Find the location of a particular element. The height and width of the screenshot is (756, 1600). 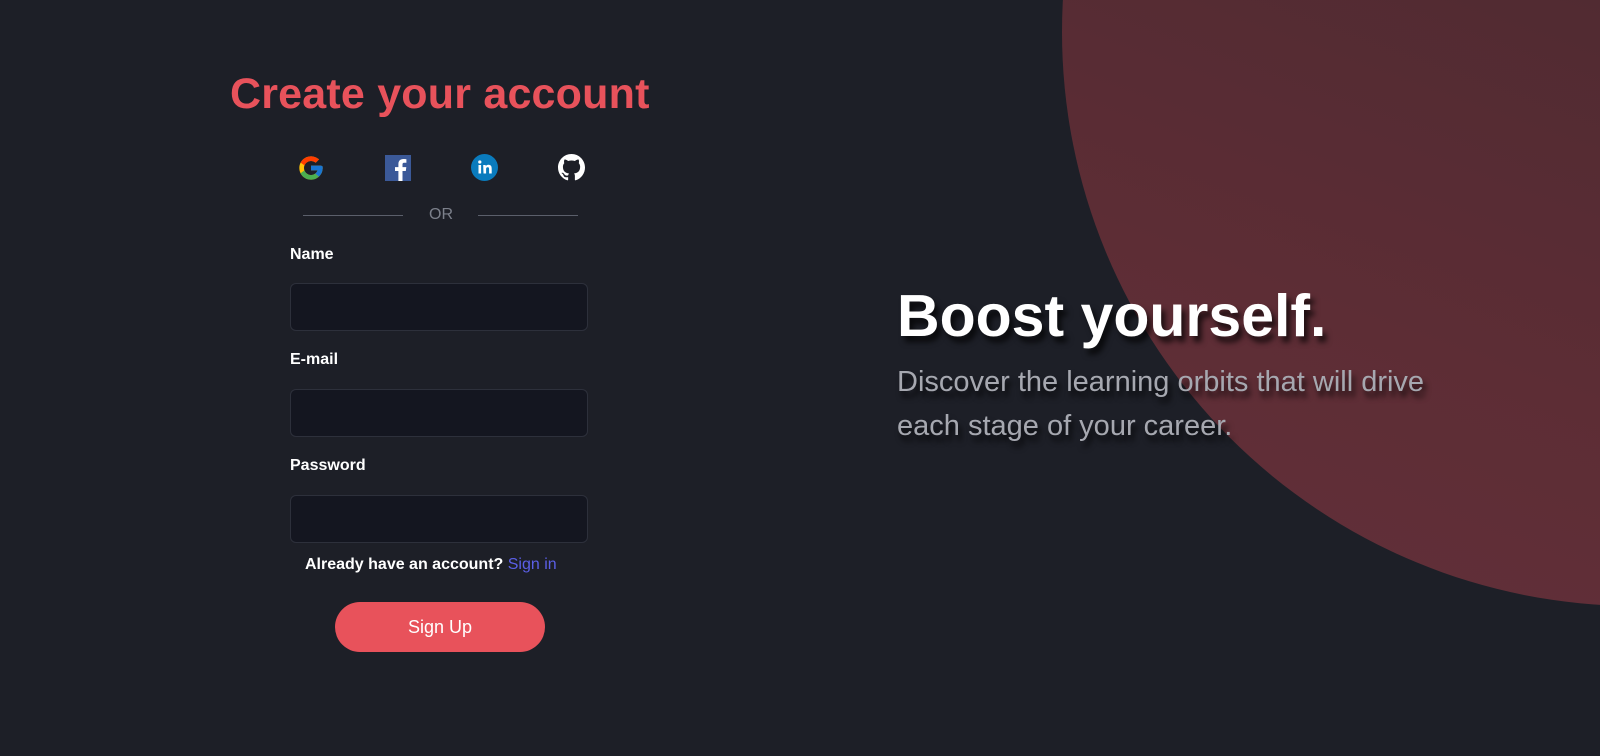

github-login-button is located at coordinates (571, 170).